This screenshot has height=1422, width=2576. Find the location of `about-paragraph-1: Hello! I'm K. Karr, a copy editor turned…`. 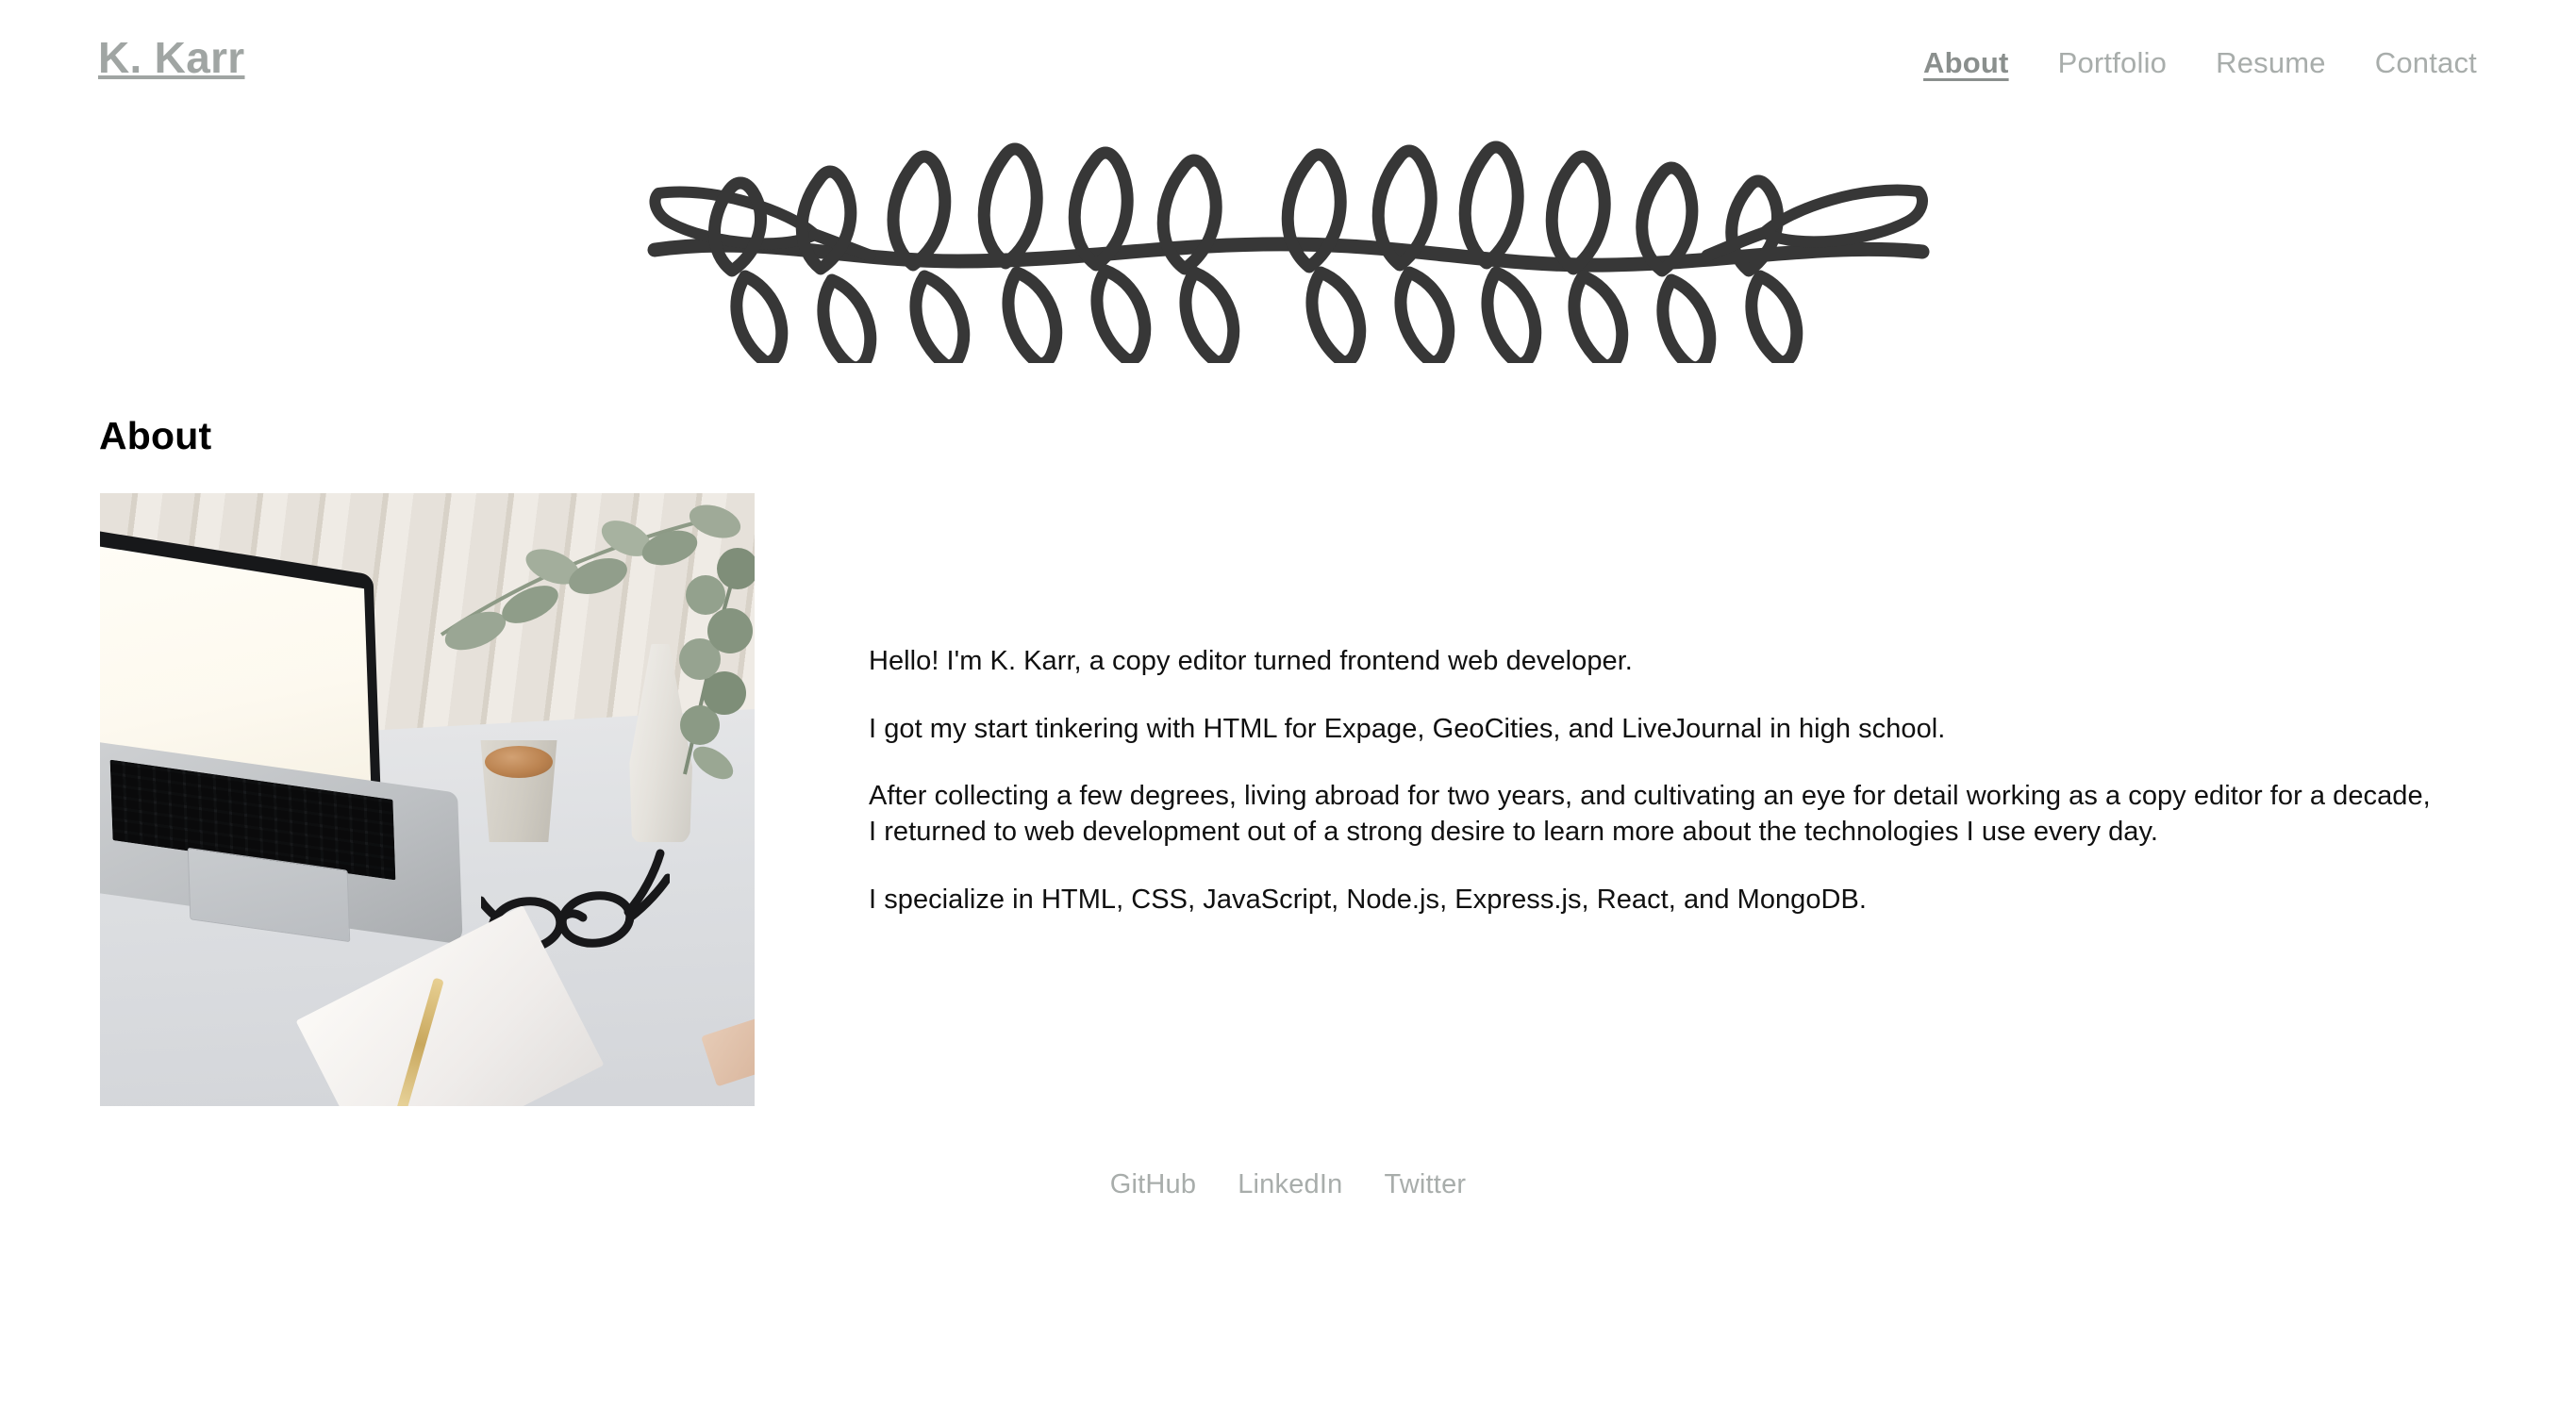

about-paragraph-1: Hello! I'm K. Karr, a copy editor turned… is located at coordinates (1251, 661).